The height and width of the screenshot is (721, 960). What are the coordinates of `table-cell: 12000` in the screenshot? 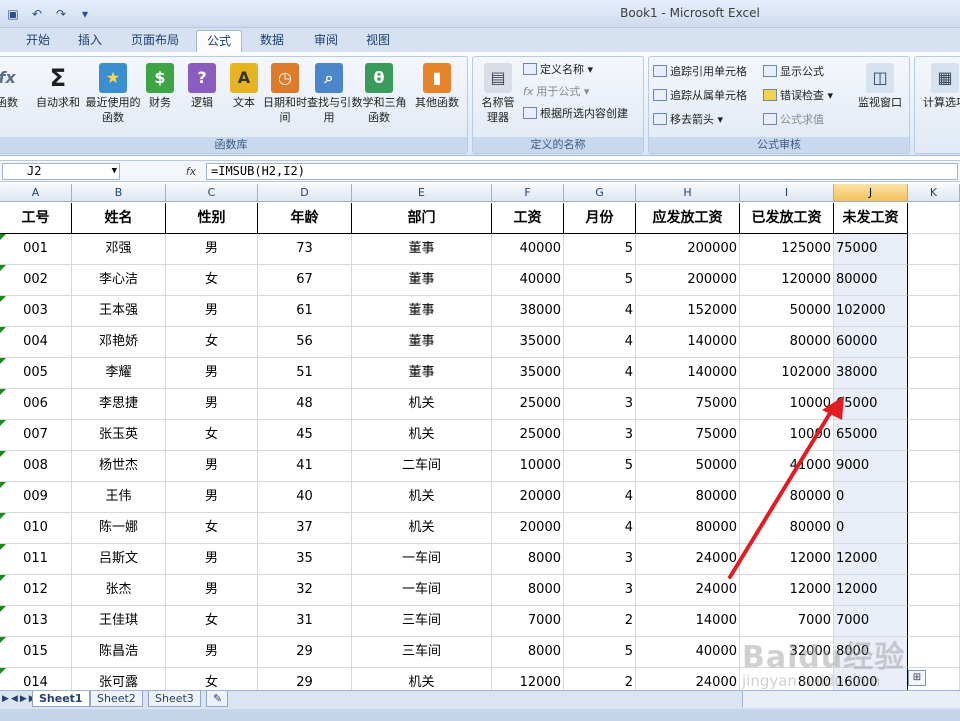 It's located at (787, 590).